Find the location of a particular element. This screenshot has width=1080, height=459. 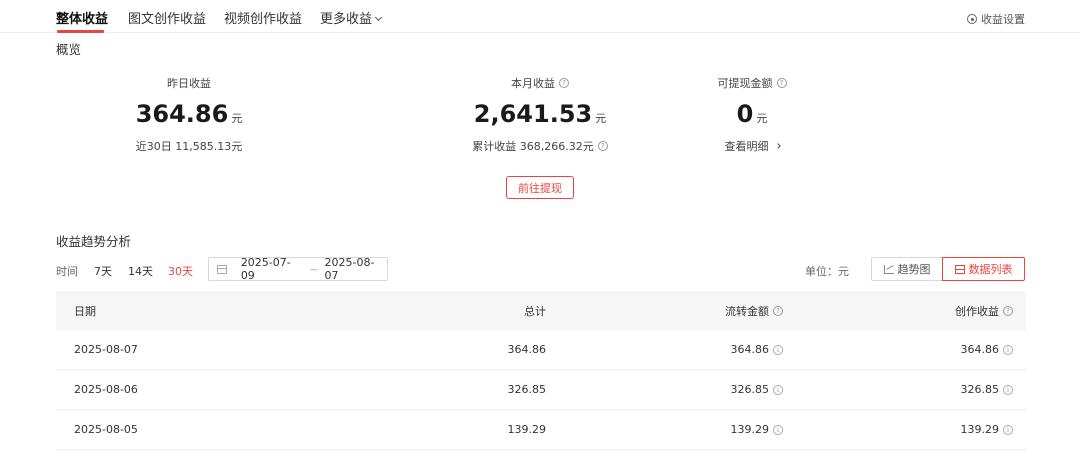

income-settings-link: 收益设置 is located at coordinates (996, 19).